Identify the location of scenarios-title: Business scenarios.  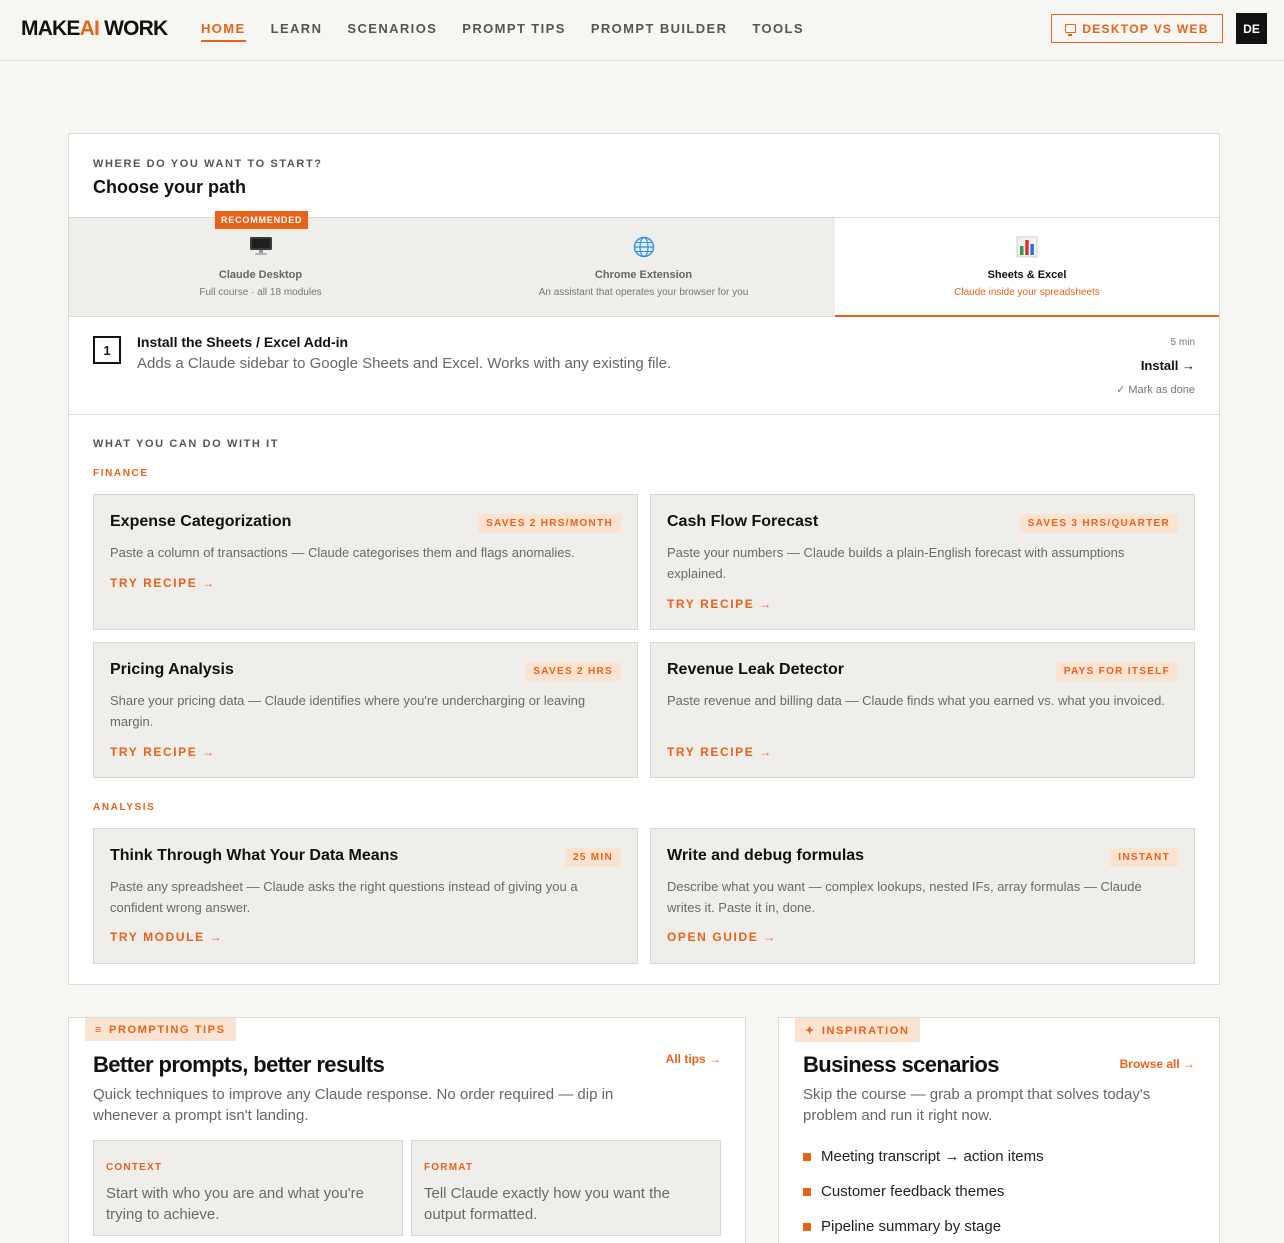
(901, 1064).